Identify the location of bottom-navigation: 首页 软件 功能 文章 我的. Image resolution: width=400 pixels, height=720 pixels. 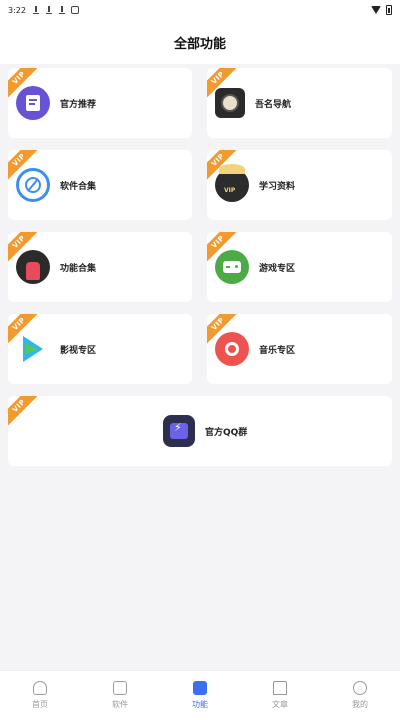
(200, 695).